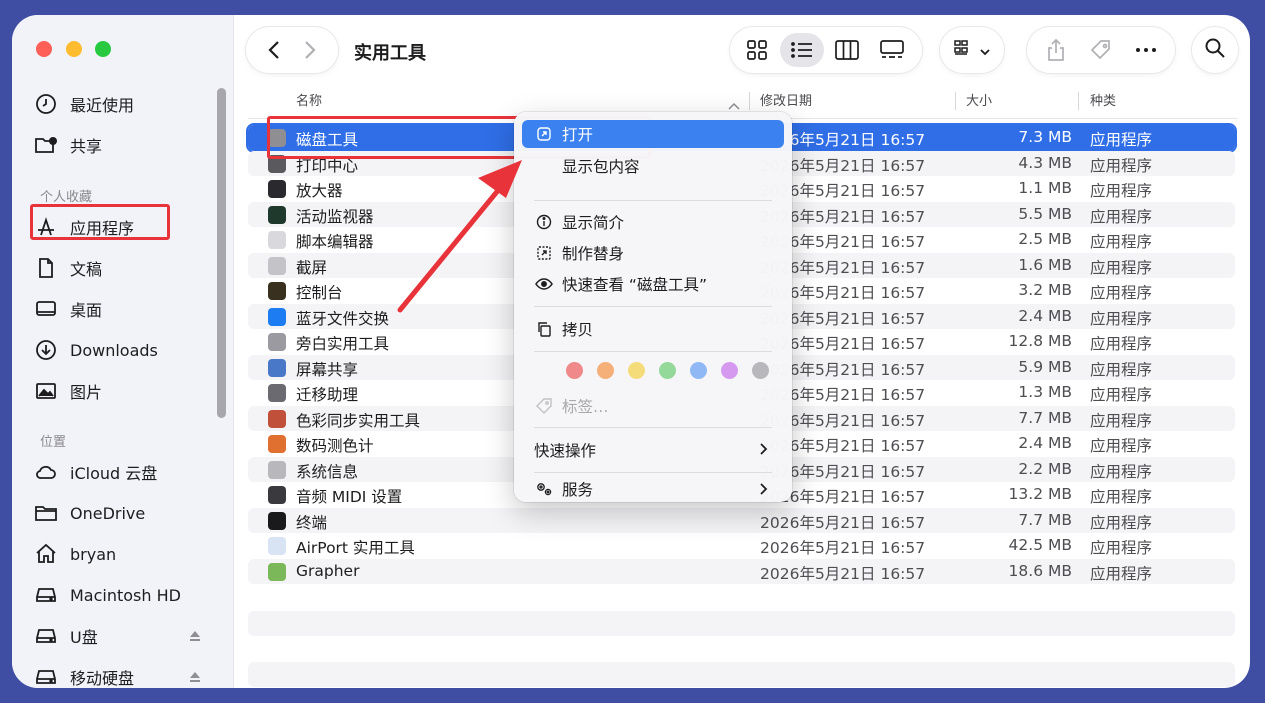  I want to click on gears-icon, so click(544, 489).